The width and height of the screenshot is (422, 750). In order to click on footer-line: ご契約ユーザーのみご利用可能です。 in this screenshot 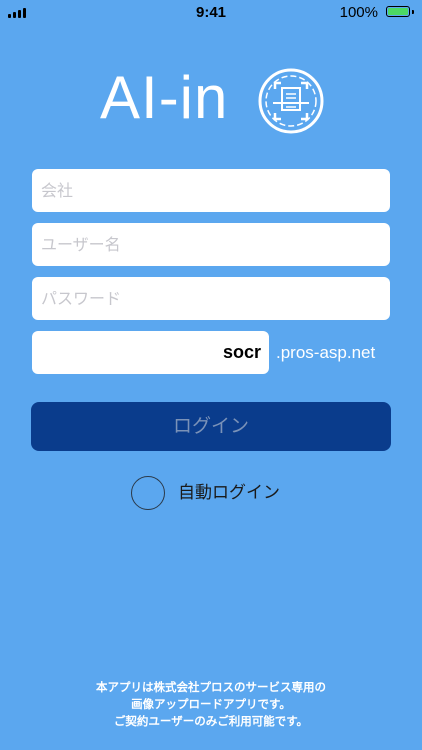, I will do `click(211, 721)`.